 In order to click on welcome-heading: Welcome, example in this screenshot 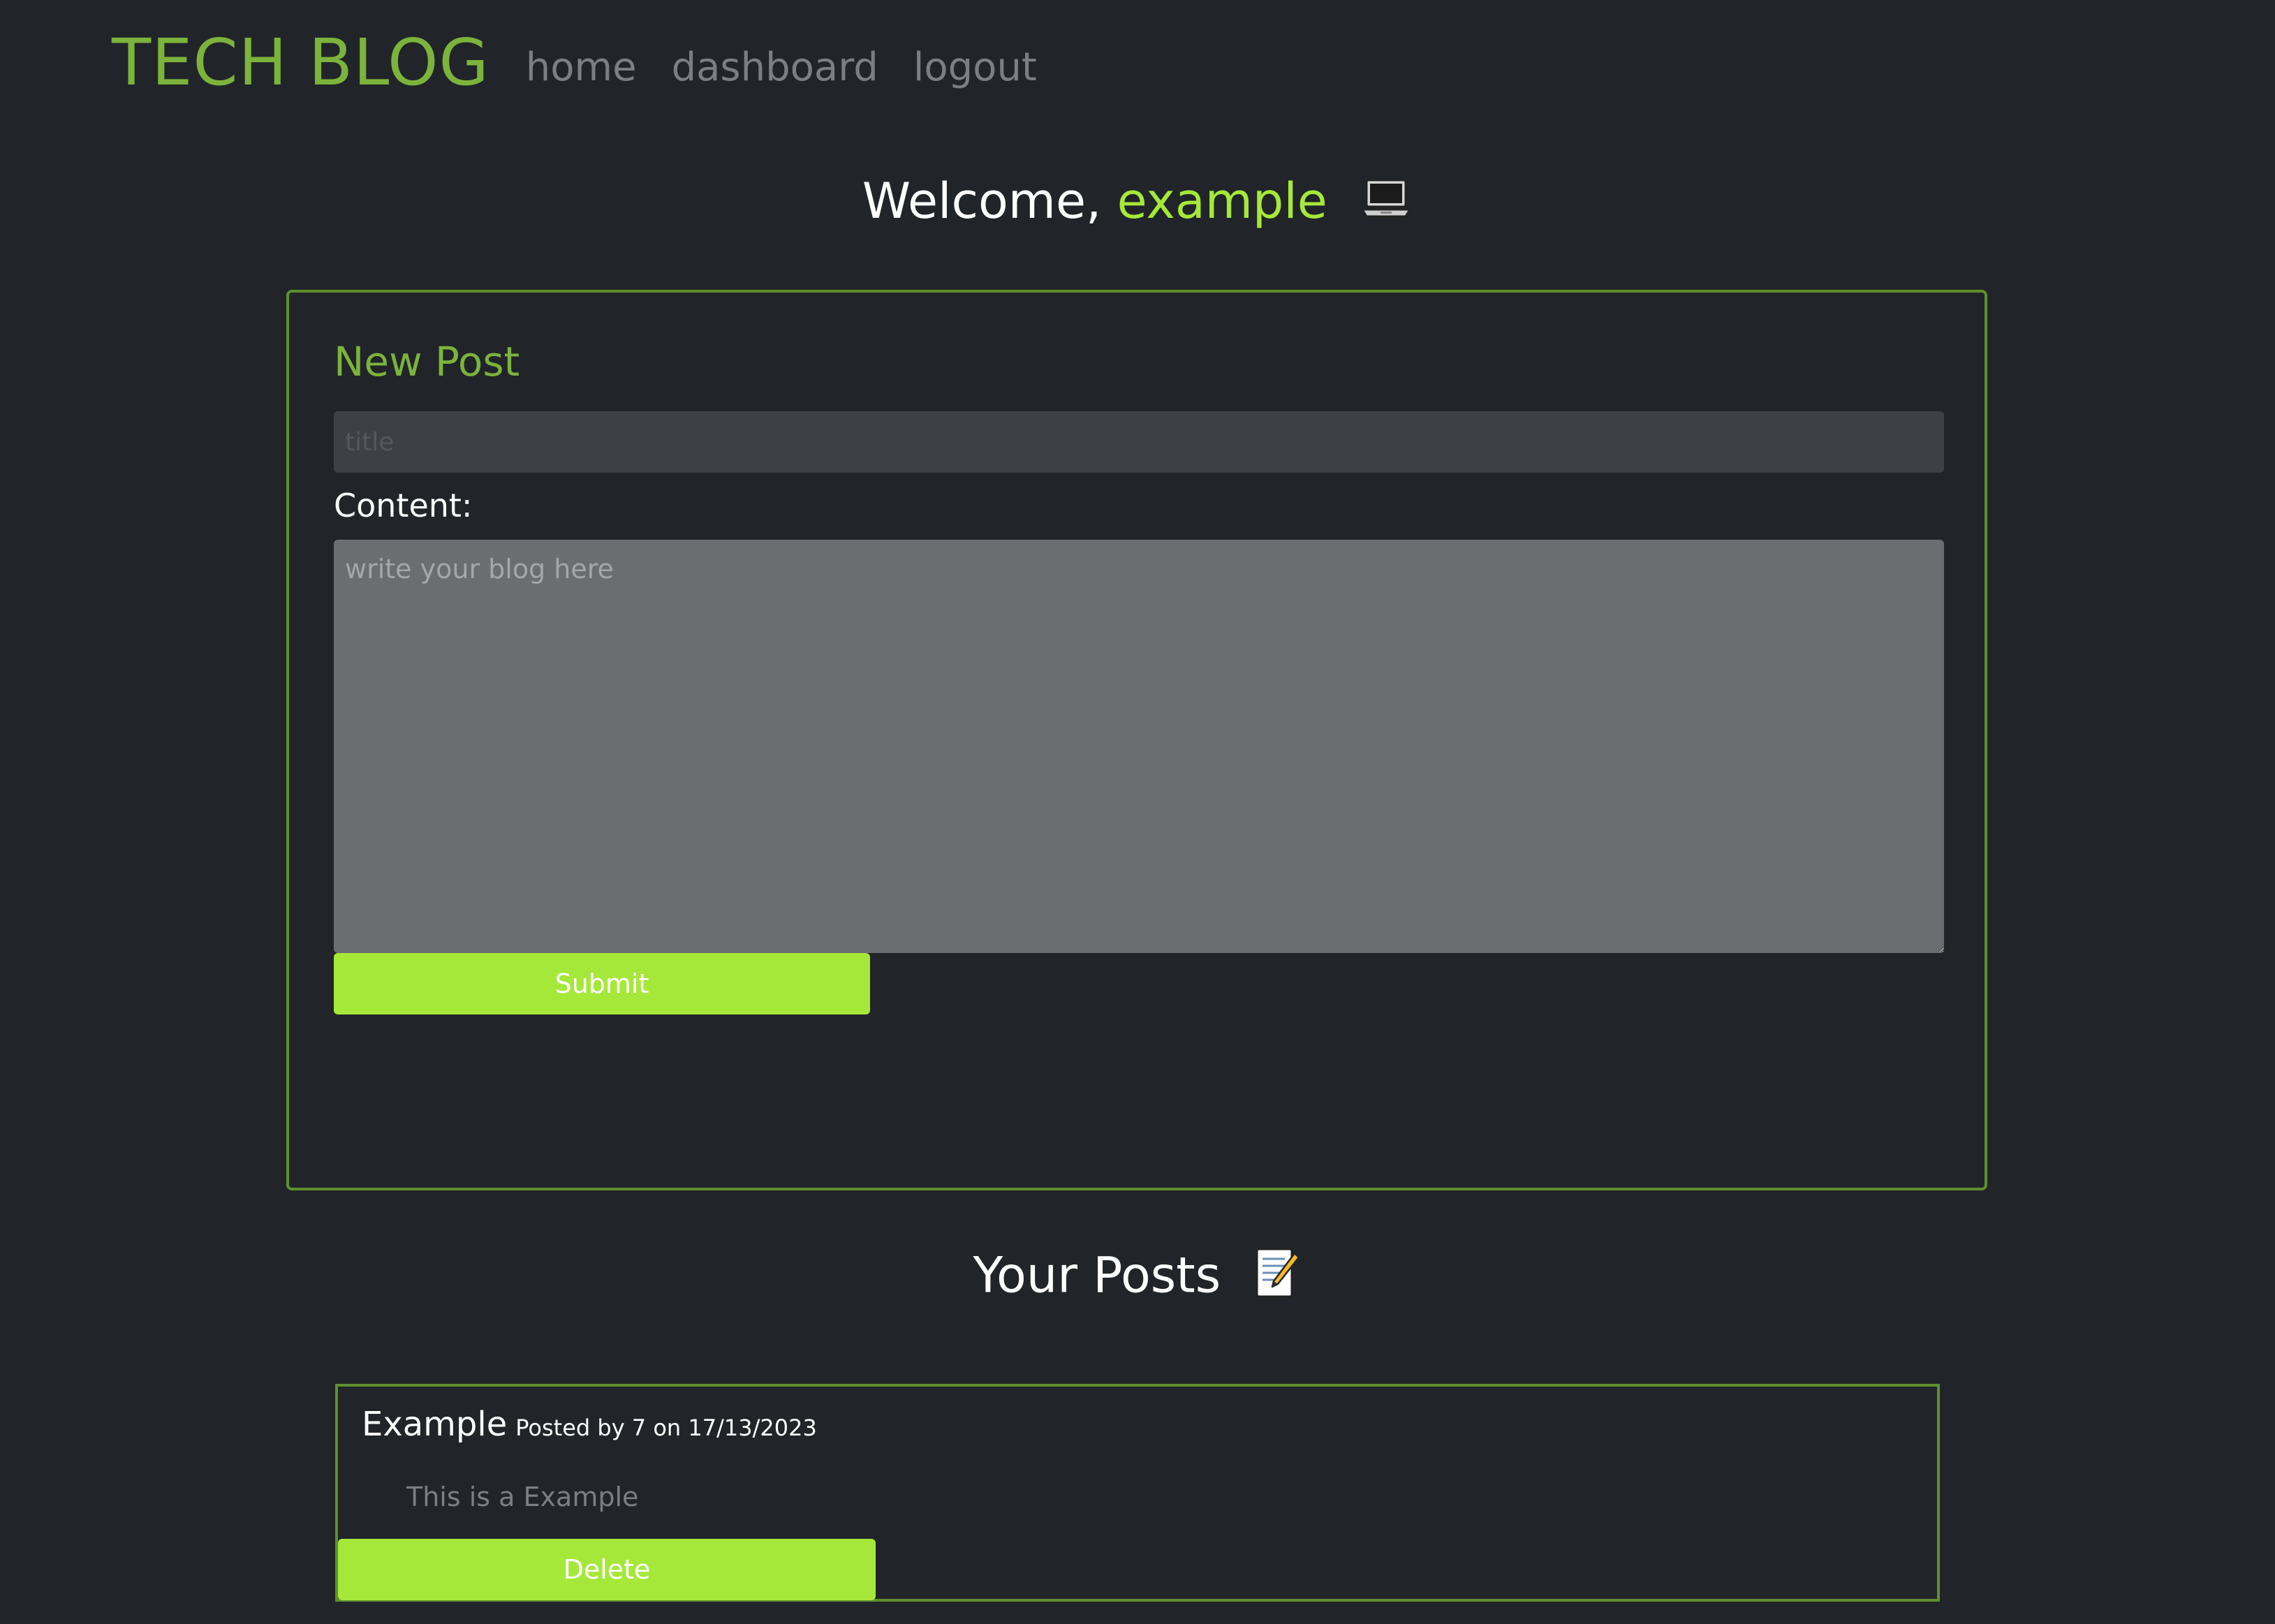, I will do `click(1138, 203)`.